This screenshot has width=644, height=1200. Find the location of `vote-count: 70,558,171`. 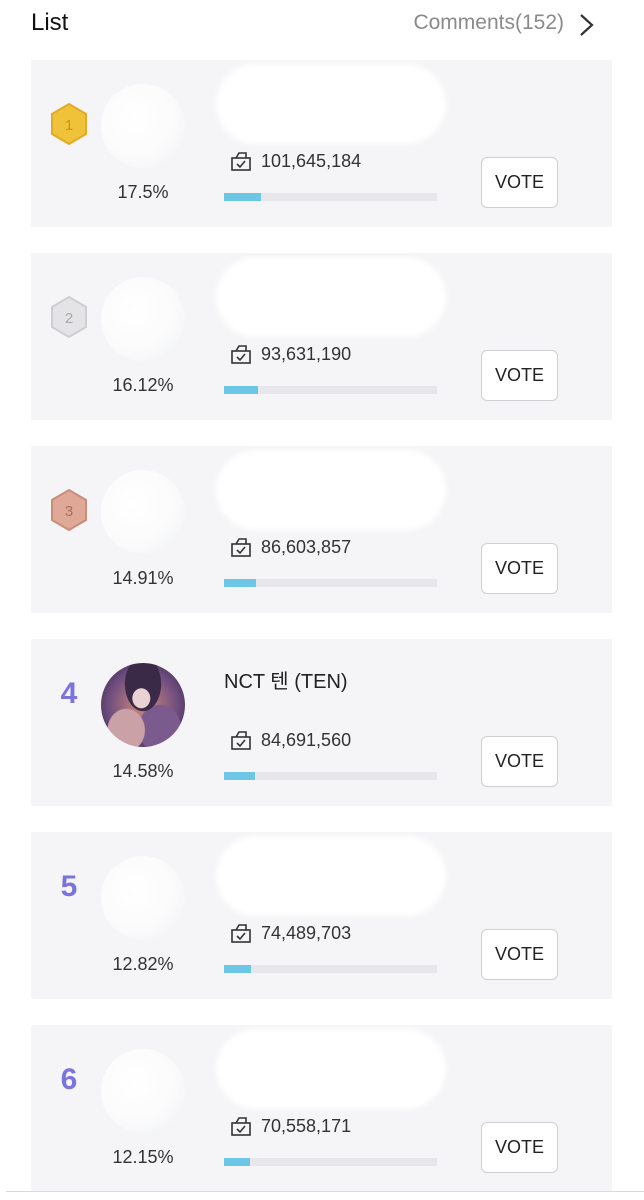

vote-count: 70,558,171 is located at coordinates (306, 1126).